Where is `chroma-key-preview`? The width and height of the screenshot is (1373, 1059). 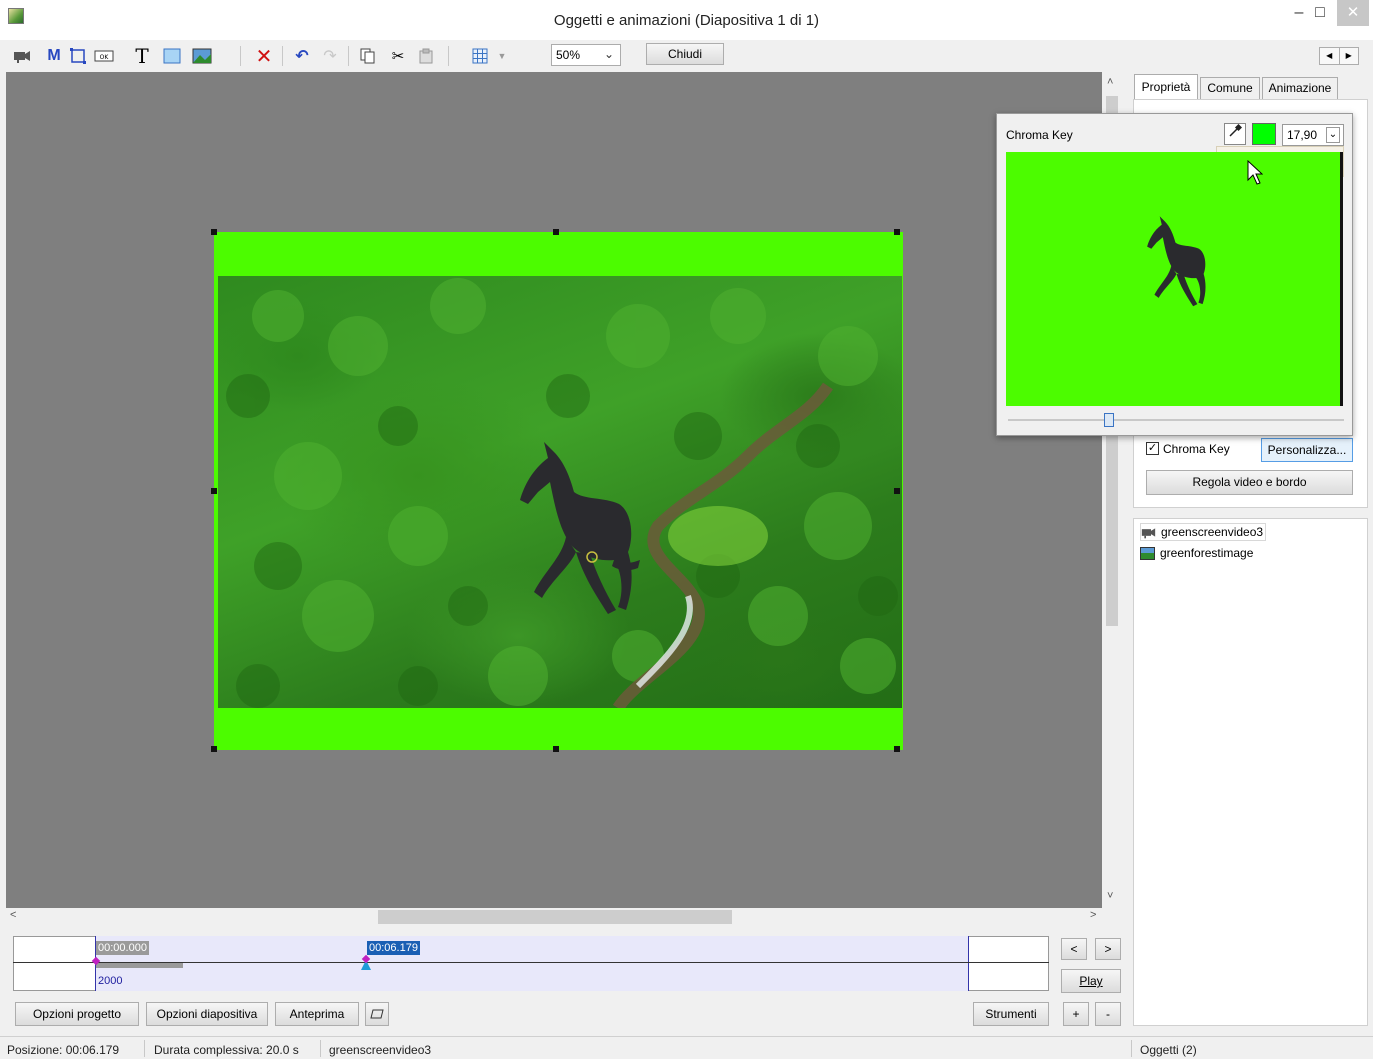 chroma-key-preview is located at coordinates (1174, 279).